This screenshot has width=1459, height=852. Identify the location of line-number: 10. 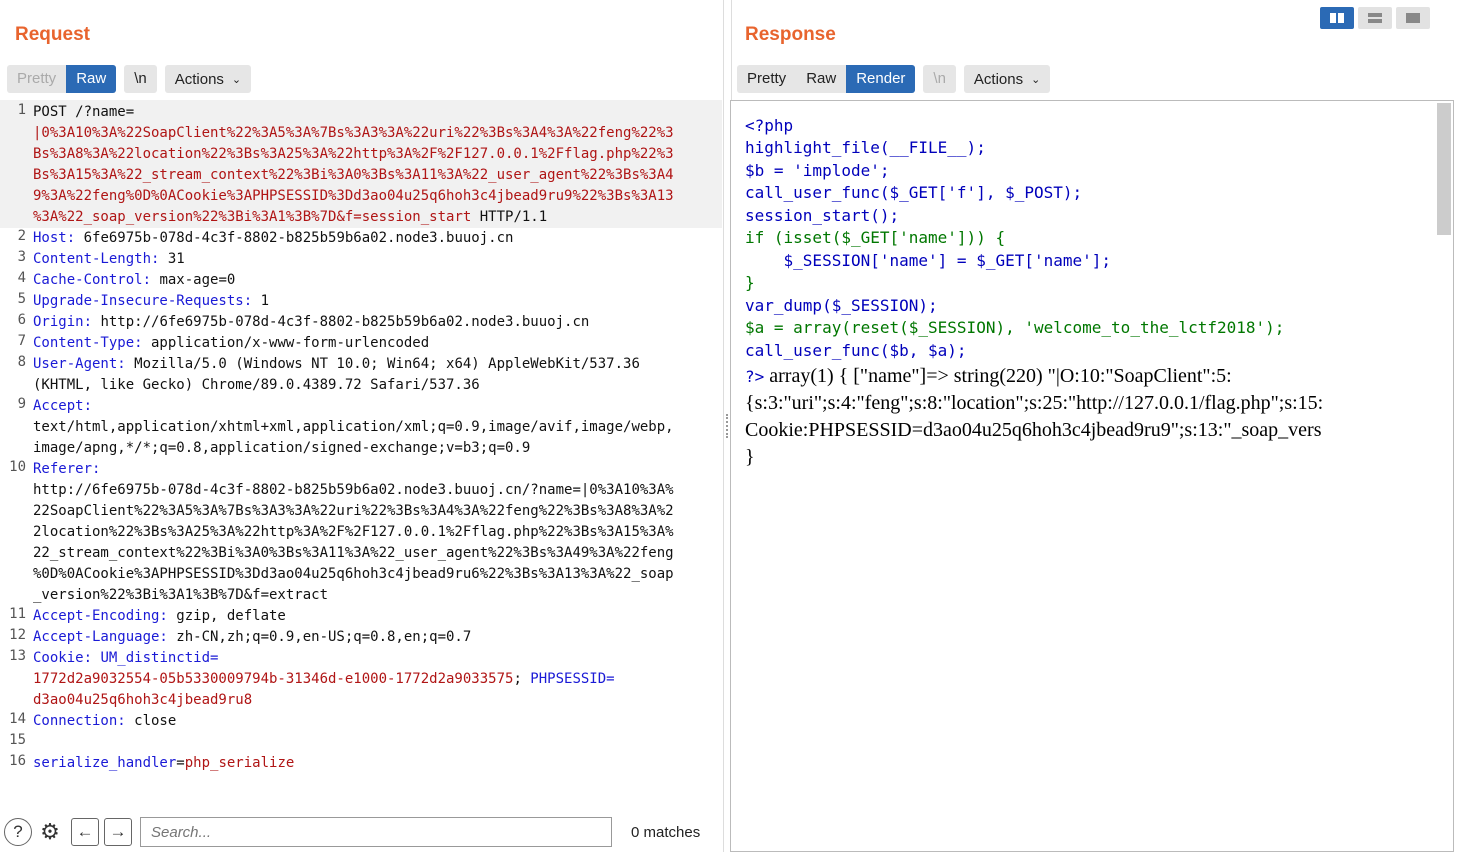
(17, 467).